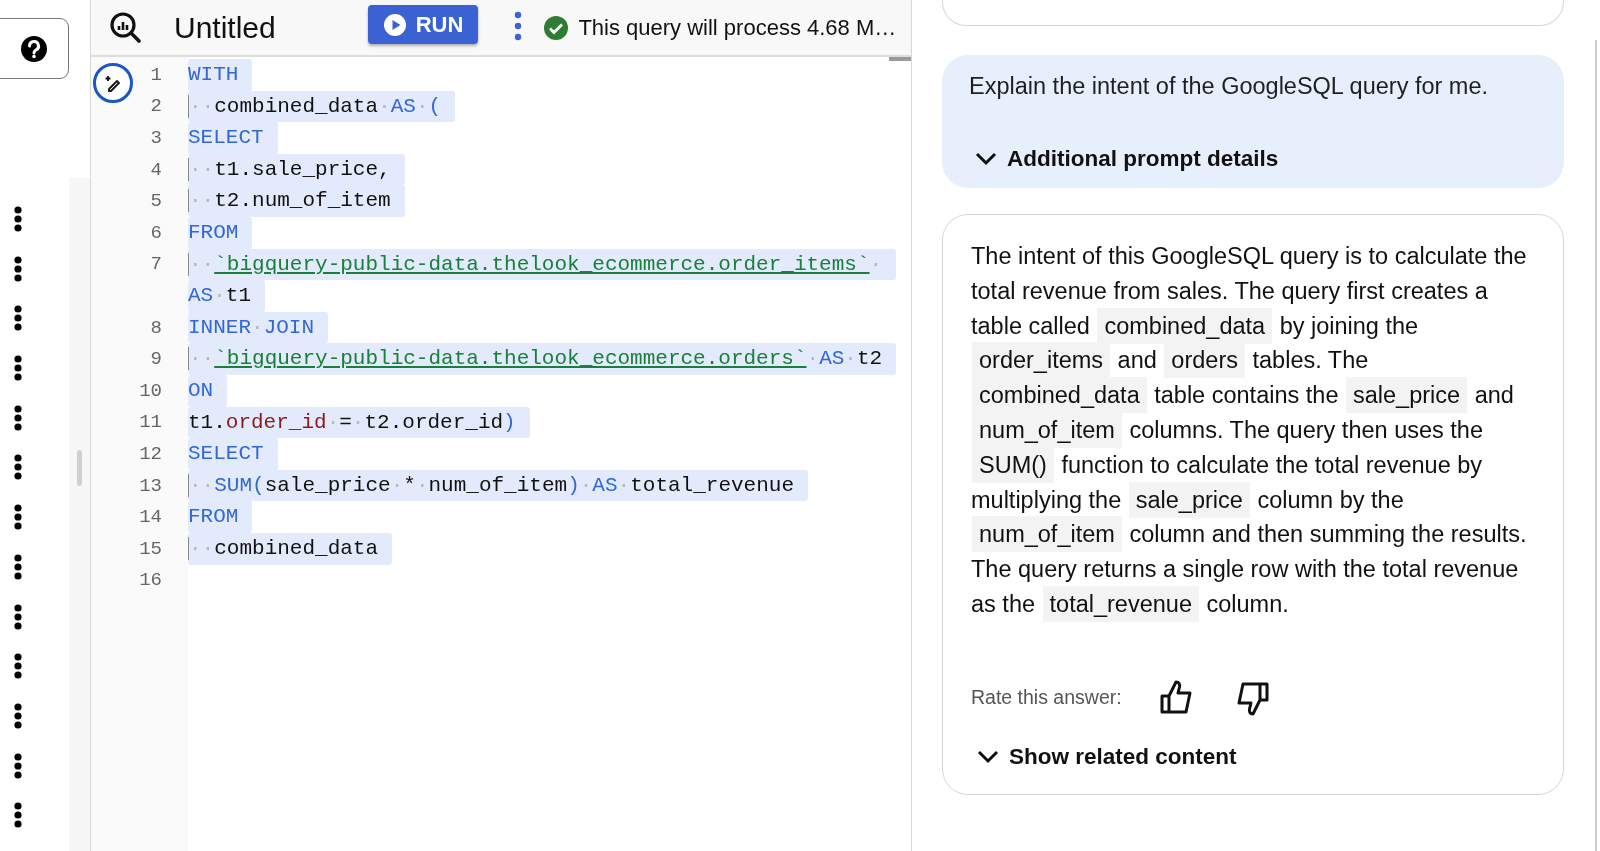  I want to click on line-number: 2, so click(155, 106).